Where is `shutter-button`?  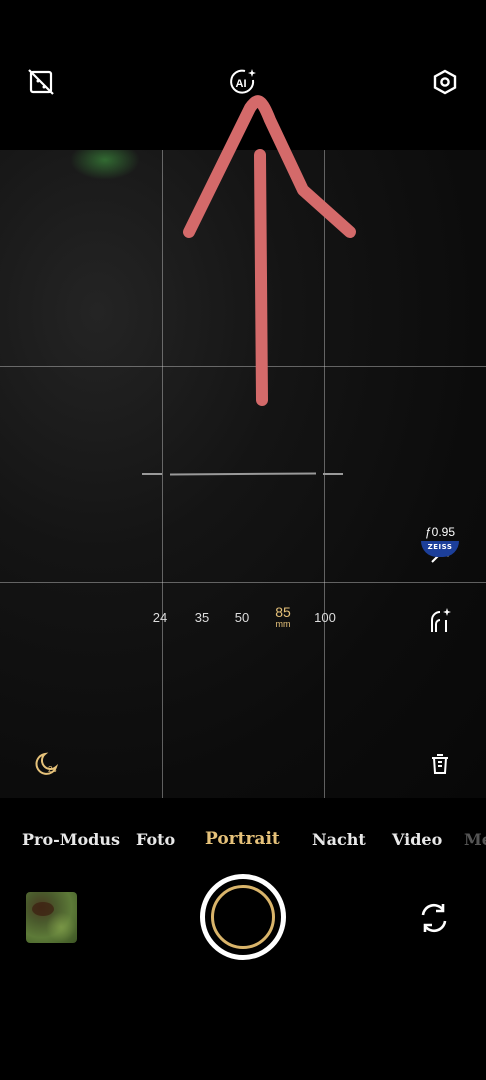
shutter-button is located at coordinates (243, 917).